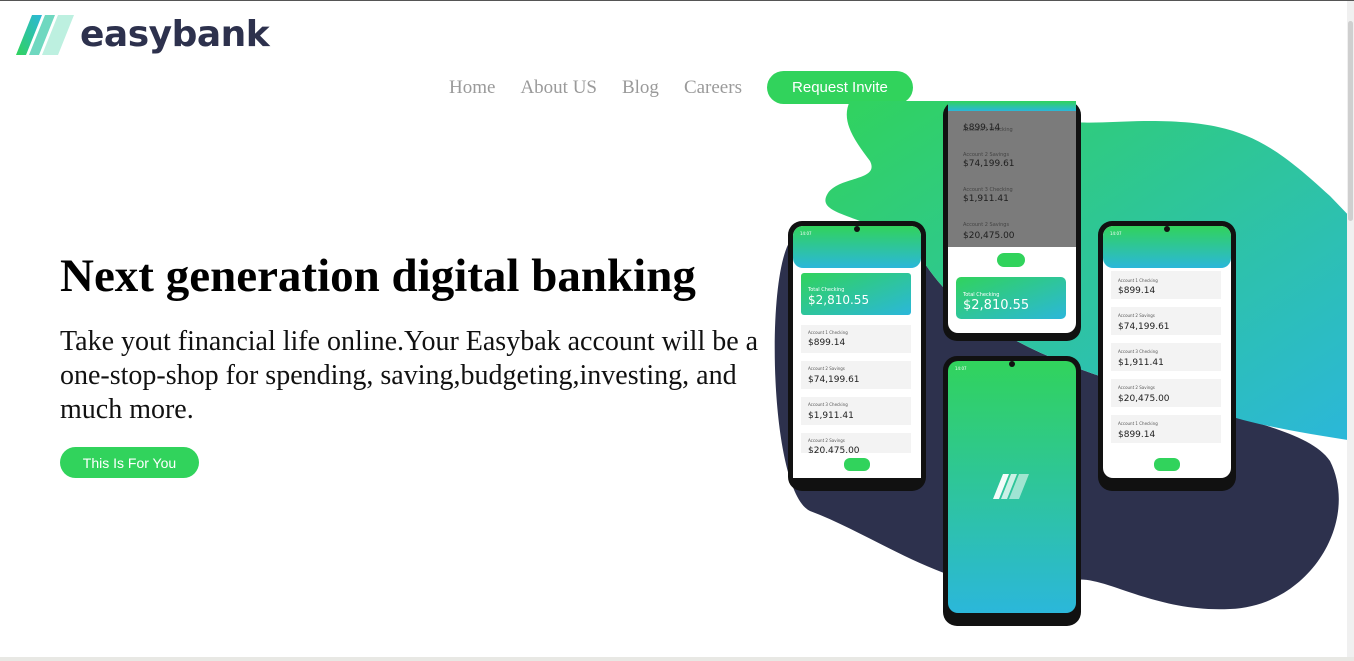  I want to click on logo-mark-icon, so click(45, 35).